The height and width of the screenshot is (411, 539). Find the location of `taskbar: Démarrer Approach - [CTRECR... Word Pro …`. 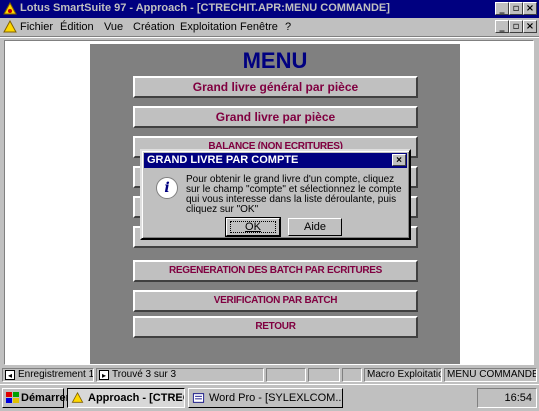

taskbar: Démarrer Approach - [CTRECR... Word Pro … is located at coordinates (269, 397).